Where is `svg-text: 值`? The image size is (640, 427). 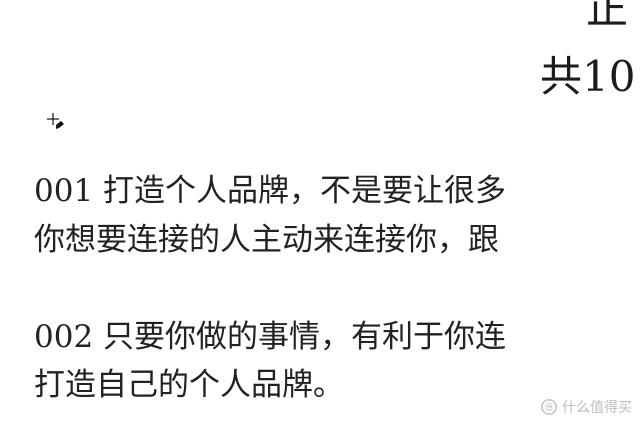
svg-text: 值 is located at coordinates (549, 407).